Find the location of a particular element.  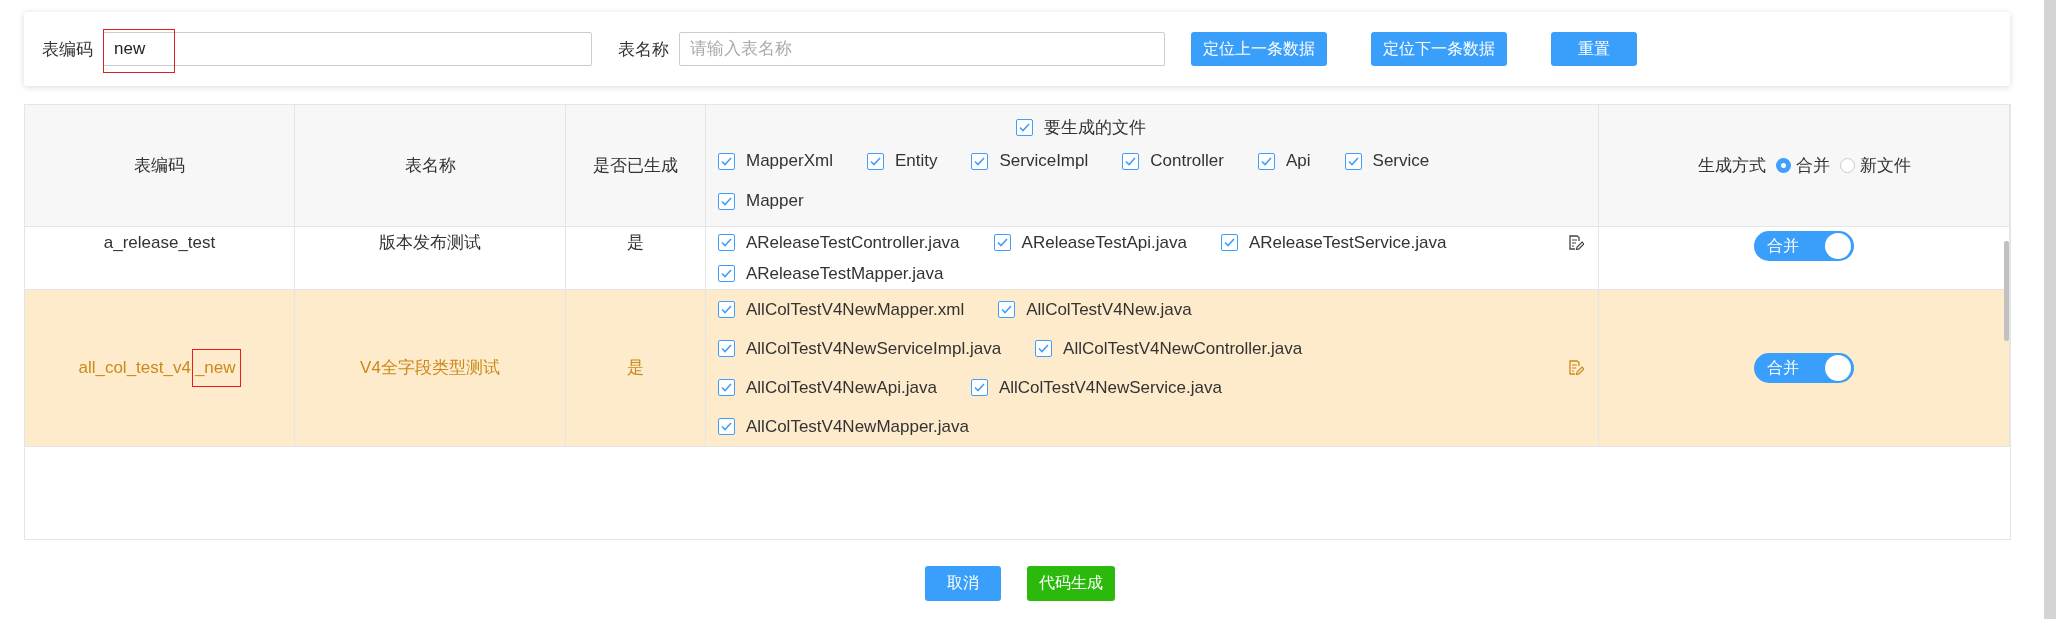

checkbox-label: AllColTestV4NewApi.java is located at coordinates (841, 387).